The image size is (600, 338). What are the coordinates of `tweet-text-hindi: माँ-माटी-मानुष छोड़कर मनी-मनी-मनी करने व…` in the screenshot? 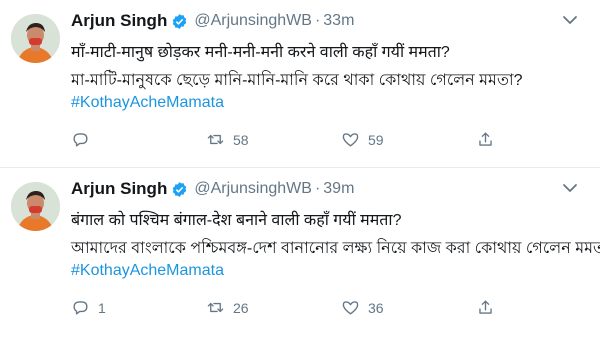 It's located at (260, 52).